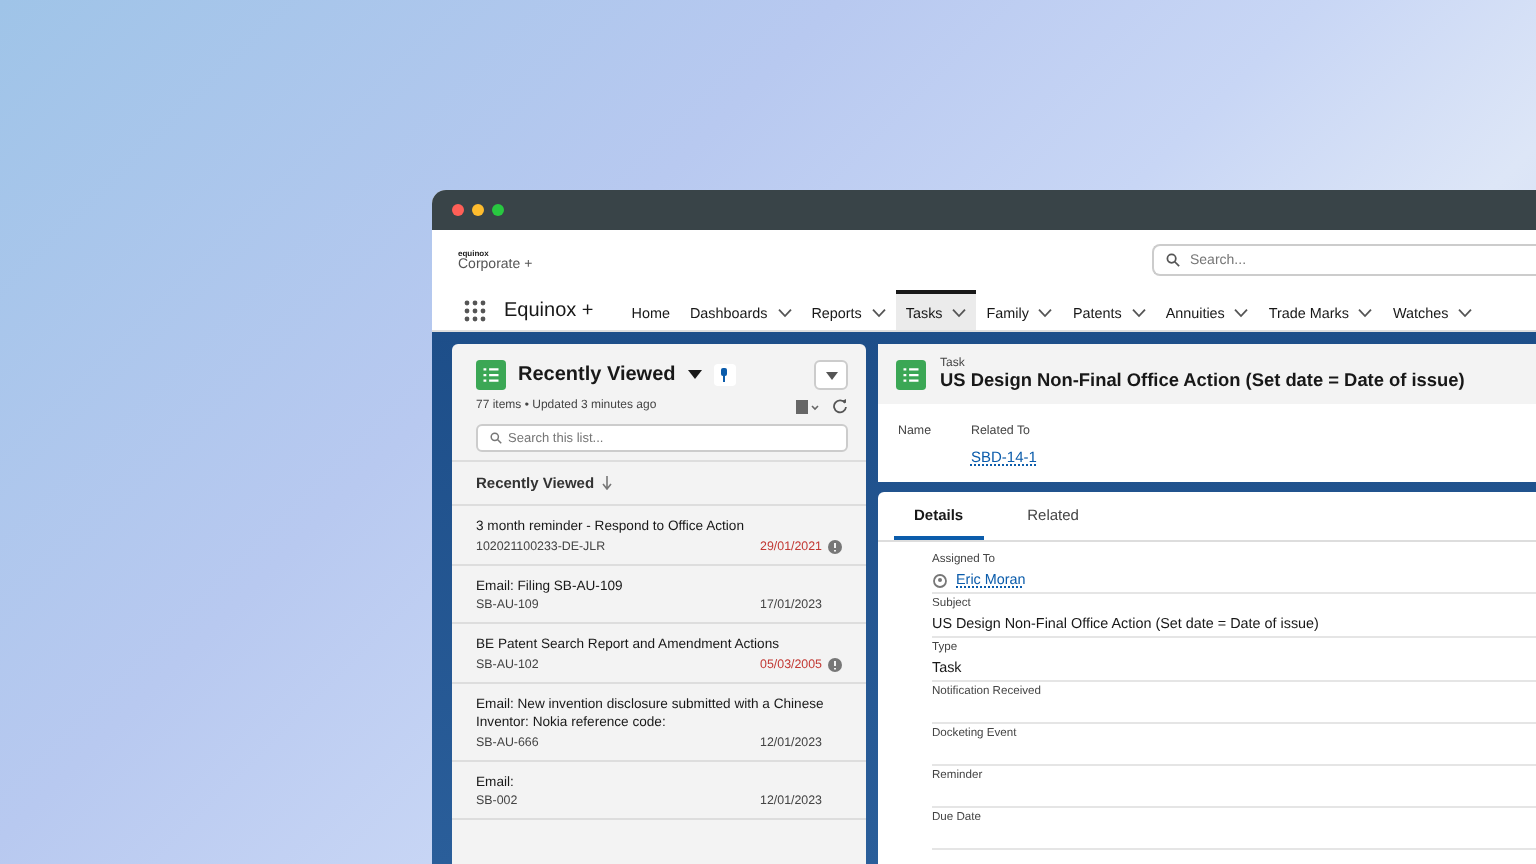 The width and height of the screenshot is (1536, 864). I want to click on user-avatar-icon, so click(940, 579).